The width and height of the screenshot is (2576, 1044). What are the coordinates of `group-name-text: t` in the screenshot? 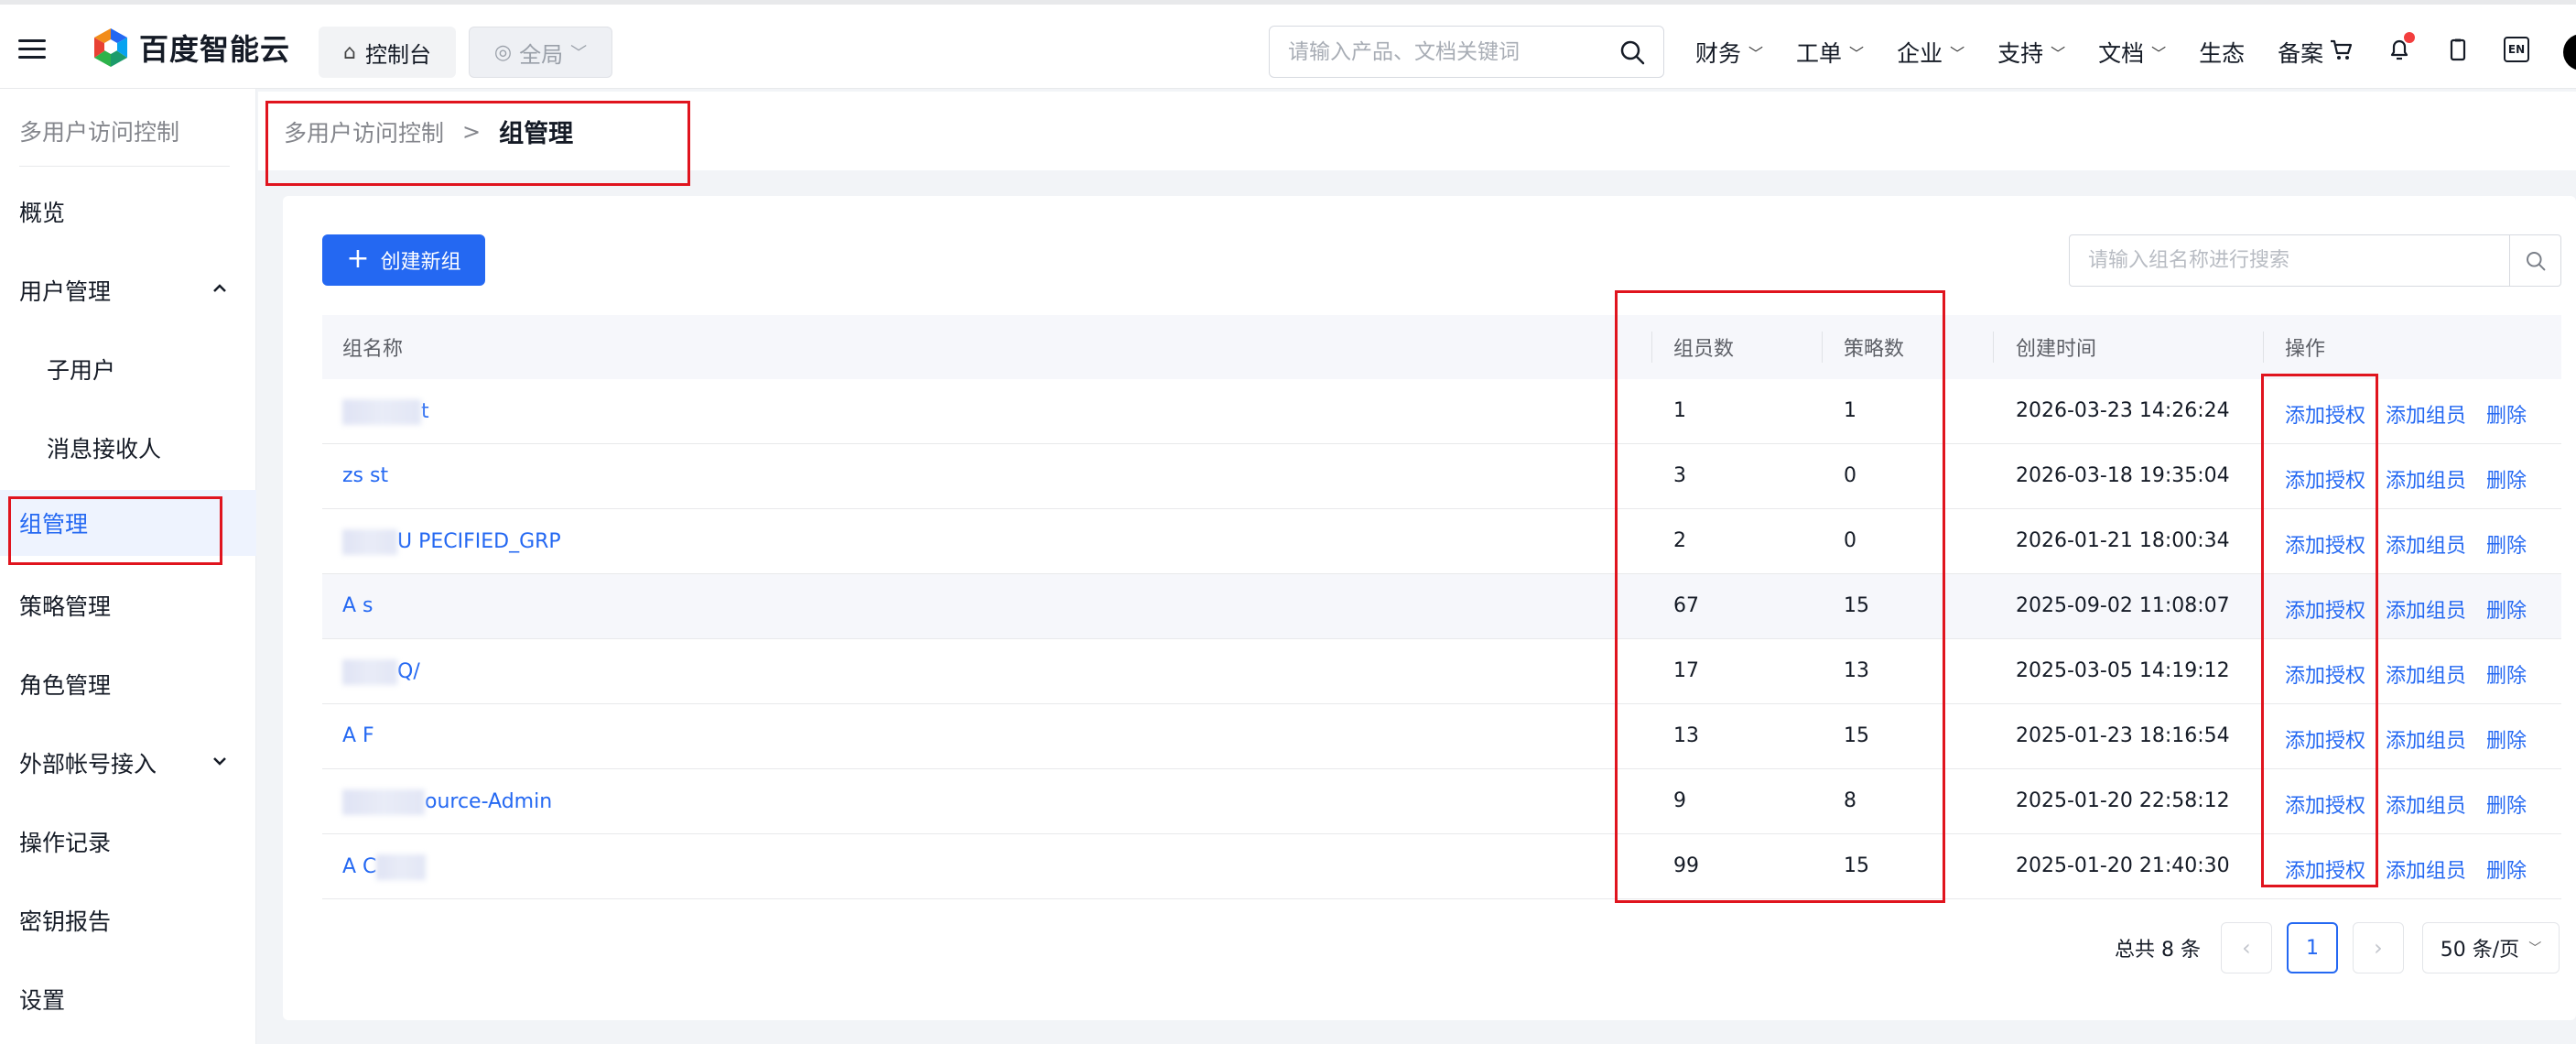 It's located at (425, 412).